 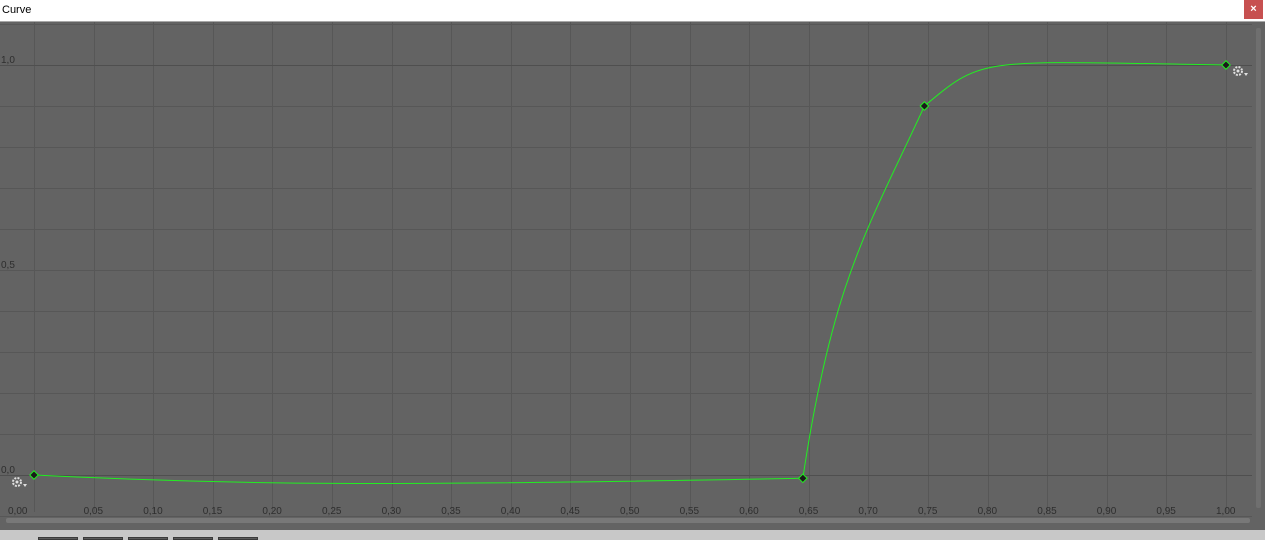 What do you see at coordinates (511, 511) in the screenshot?
I see `x-tick-label: 0,40` at bounding box center [511, 511].